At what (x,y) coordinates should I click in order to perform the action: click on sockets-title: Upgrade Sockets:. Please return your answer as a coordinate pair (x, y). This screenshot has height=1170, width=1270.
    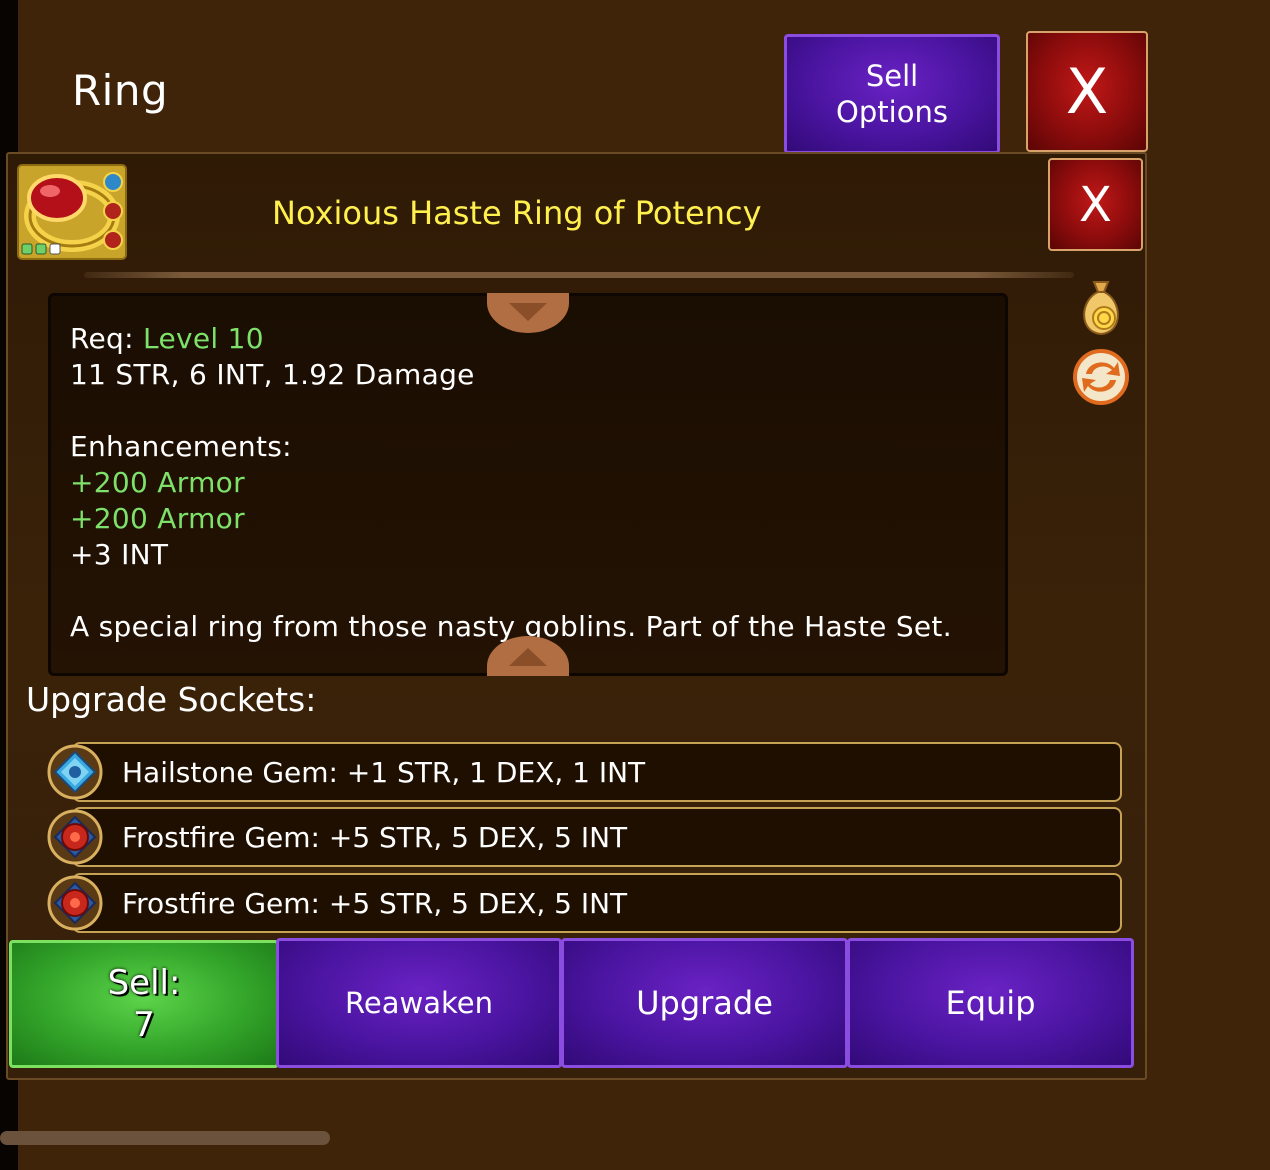
    Looking at the image, I should click on (171, 699).